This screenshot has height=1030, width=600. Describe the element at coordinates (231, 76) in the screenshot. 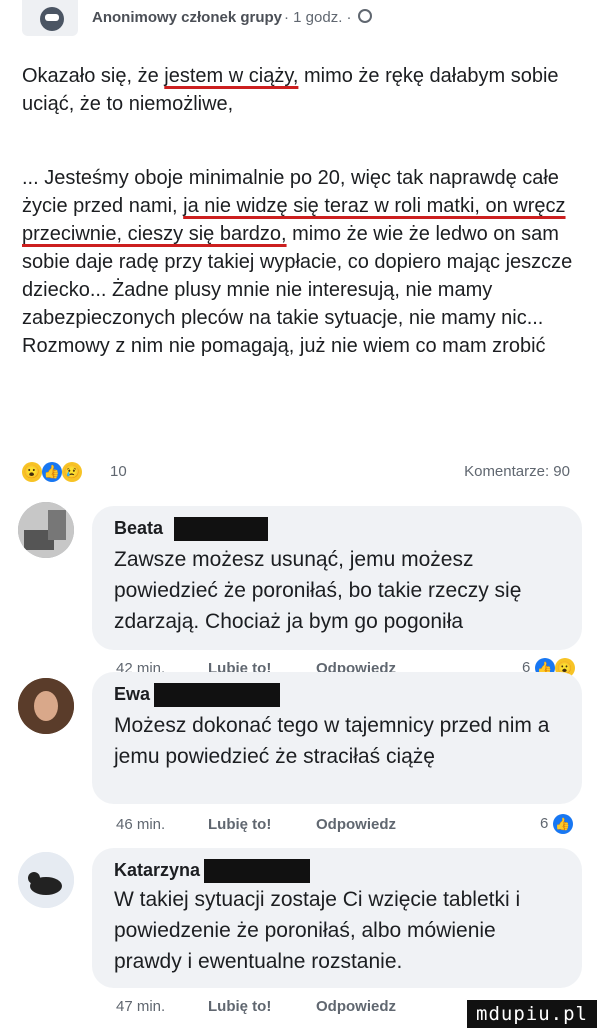

I see `post-text-underlined: jestem w ciąży,` at that location.